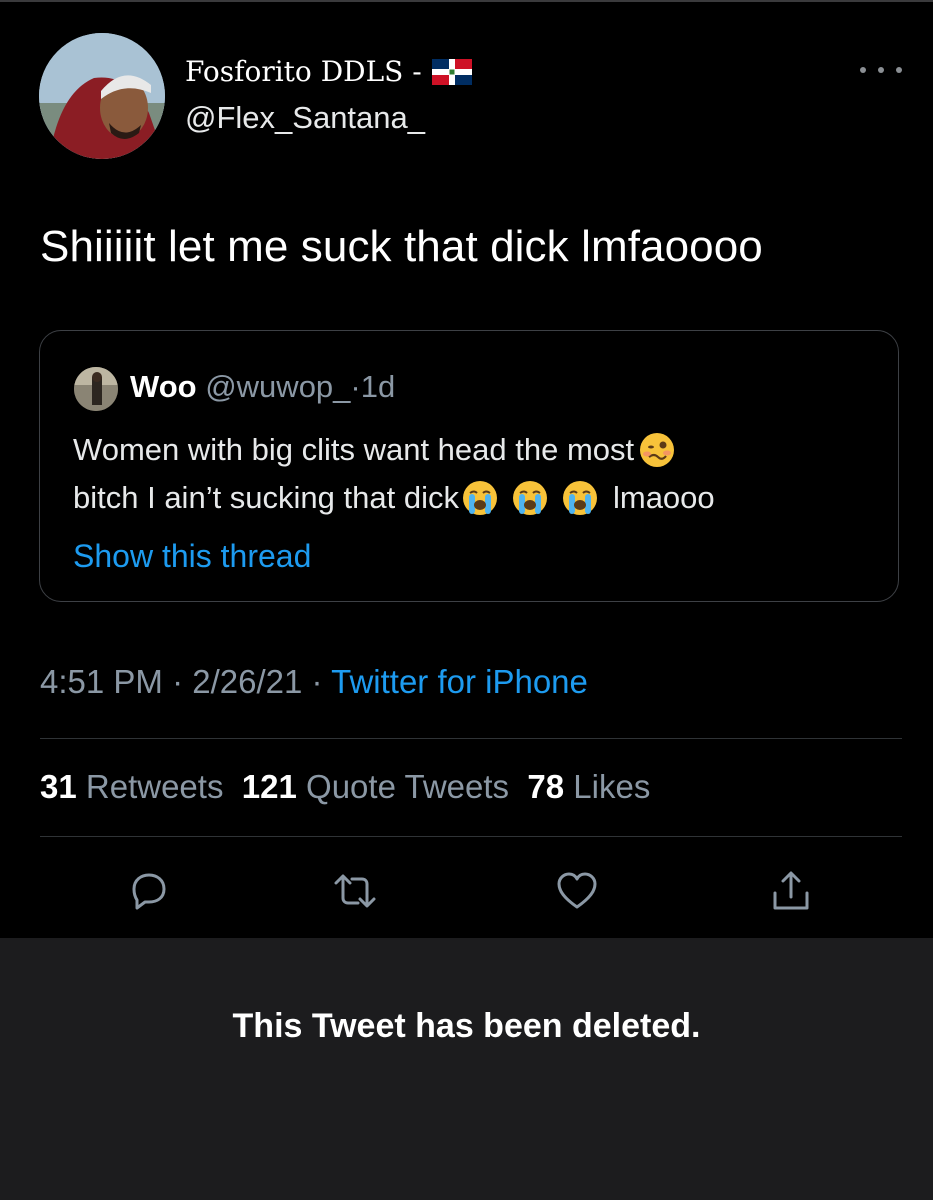  I want to click on like-icon, so click(577, 891).